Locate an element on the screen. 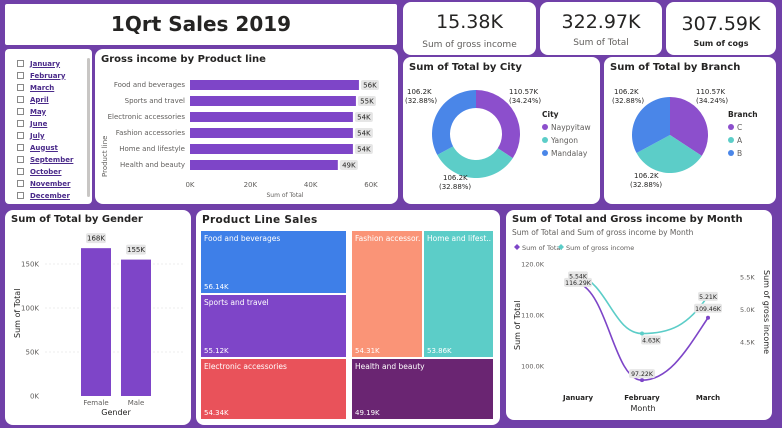  legend-item: Sum of Total is located at coordinates (542, 248).